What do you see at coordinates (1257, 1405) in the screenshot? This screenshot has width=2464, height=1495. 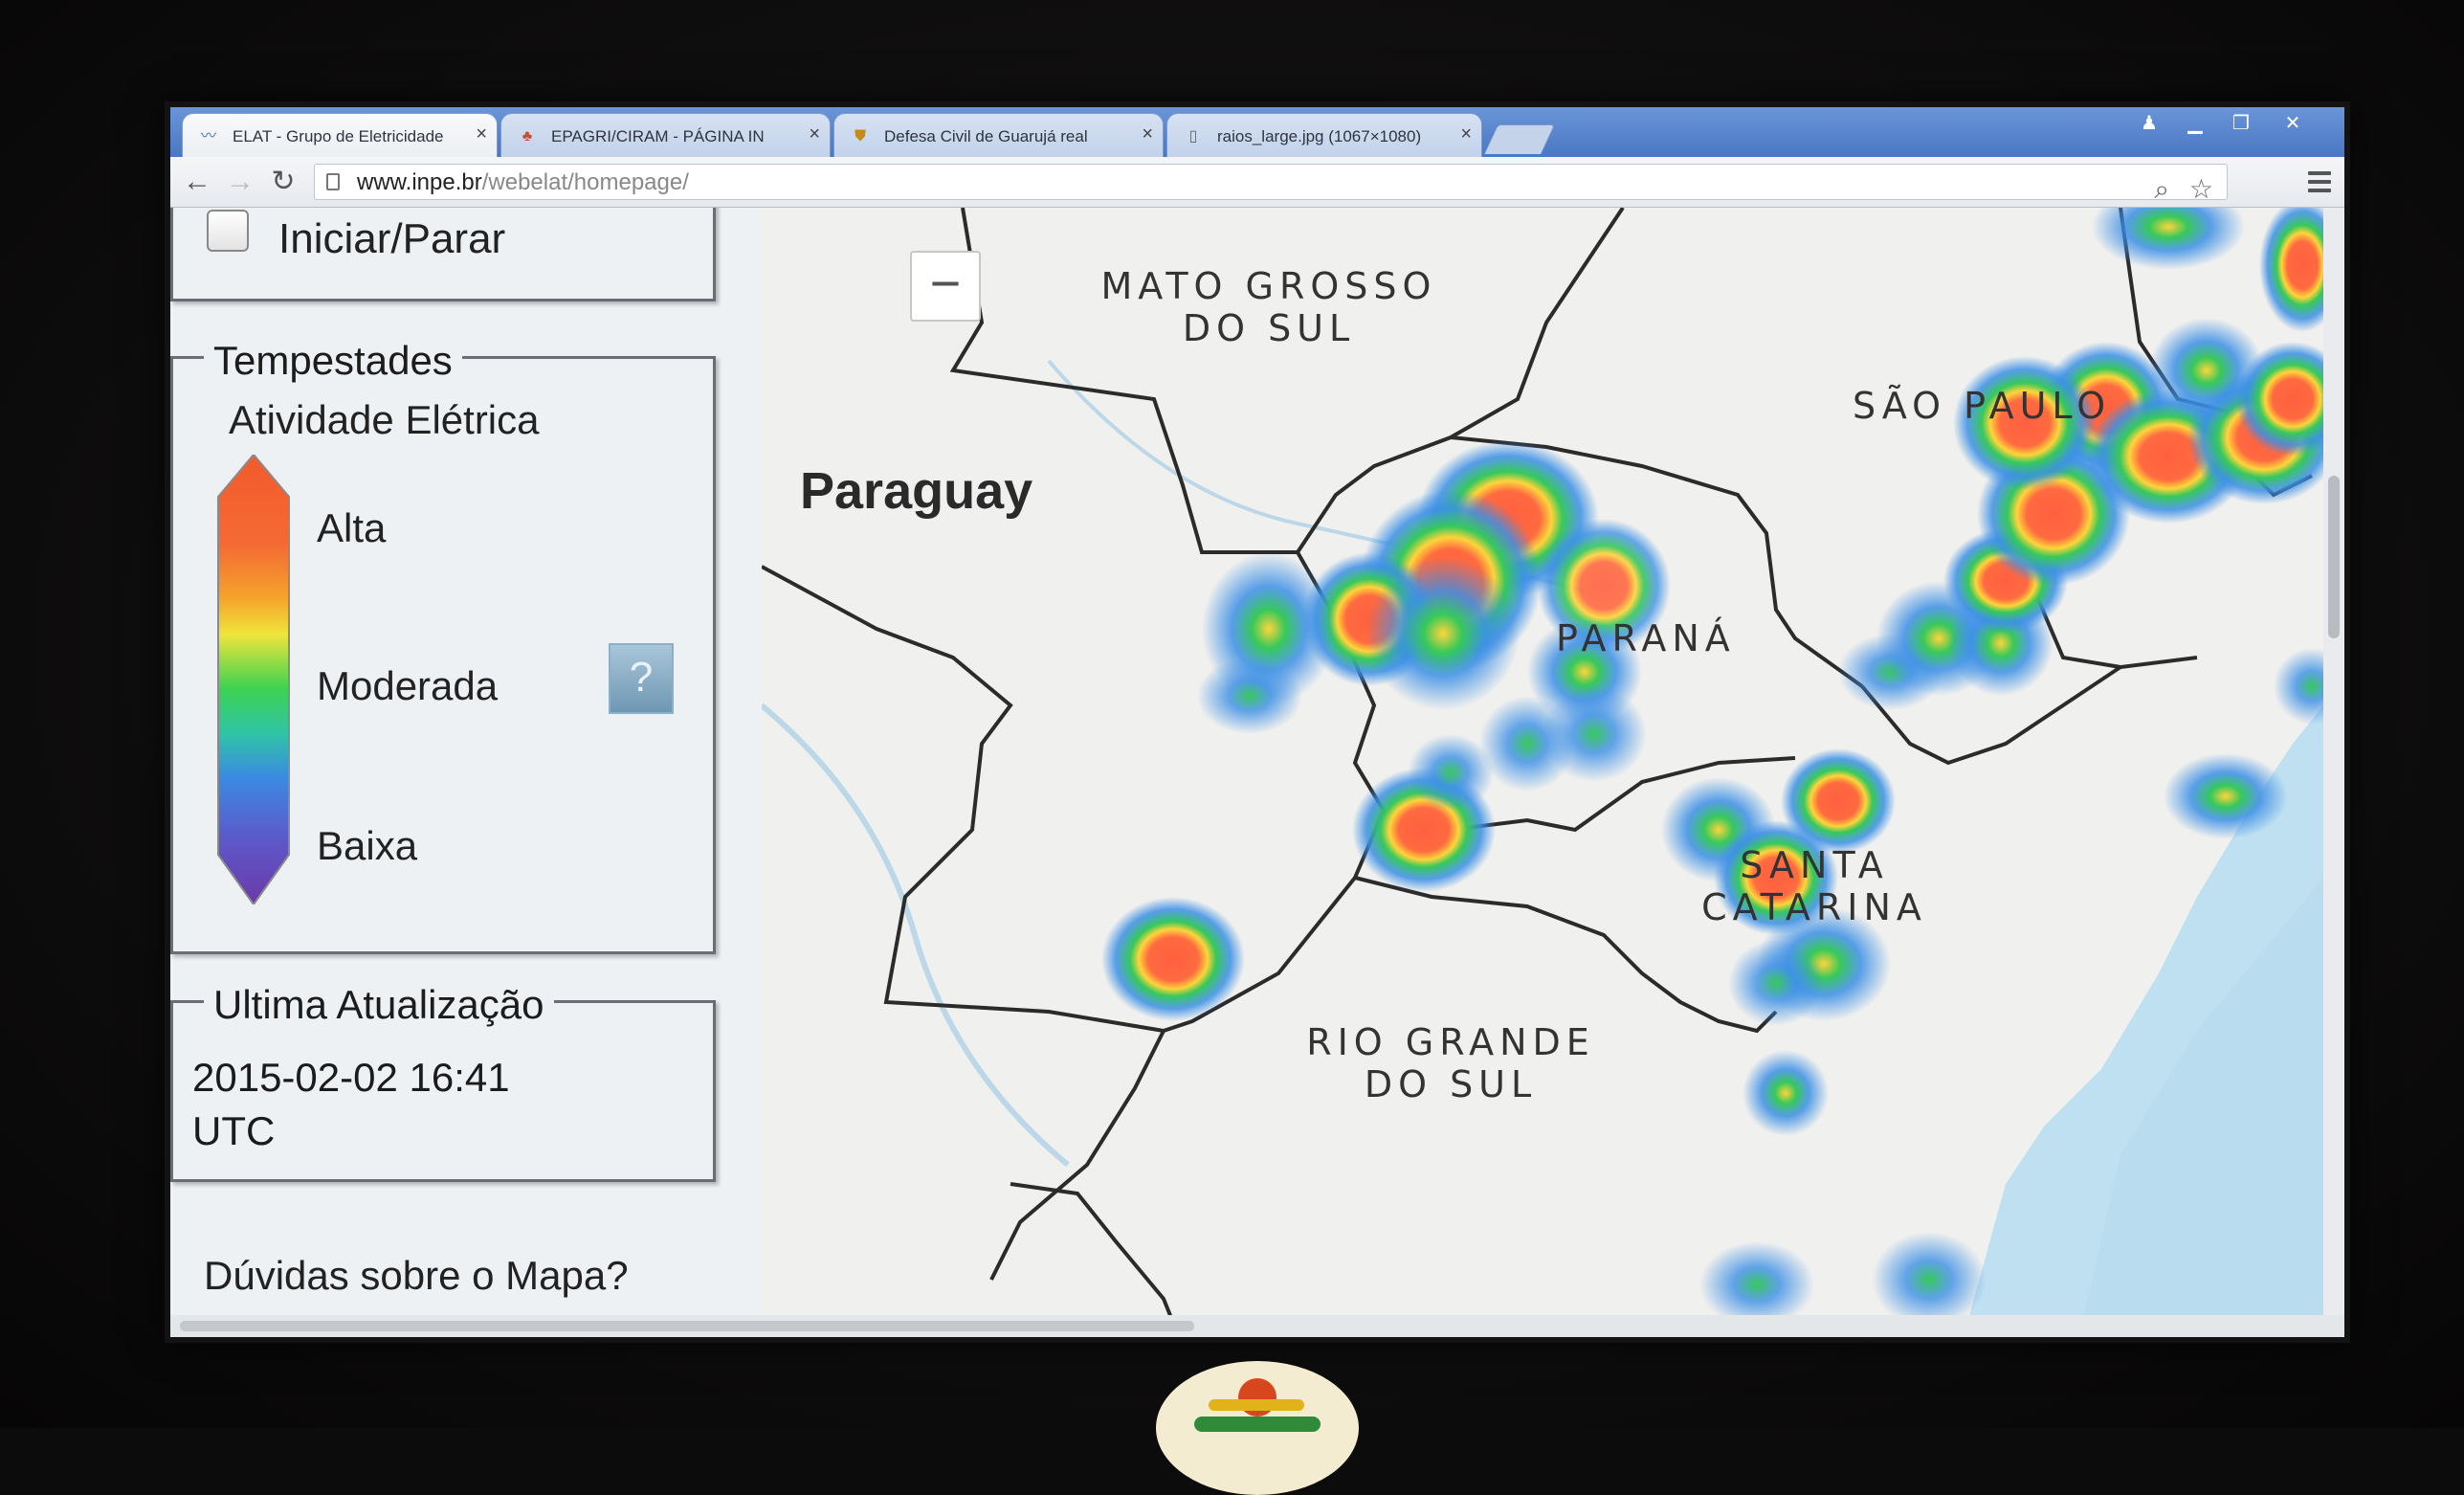 I see `emblem-band-shape` at bounding box center [1257, 1405].